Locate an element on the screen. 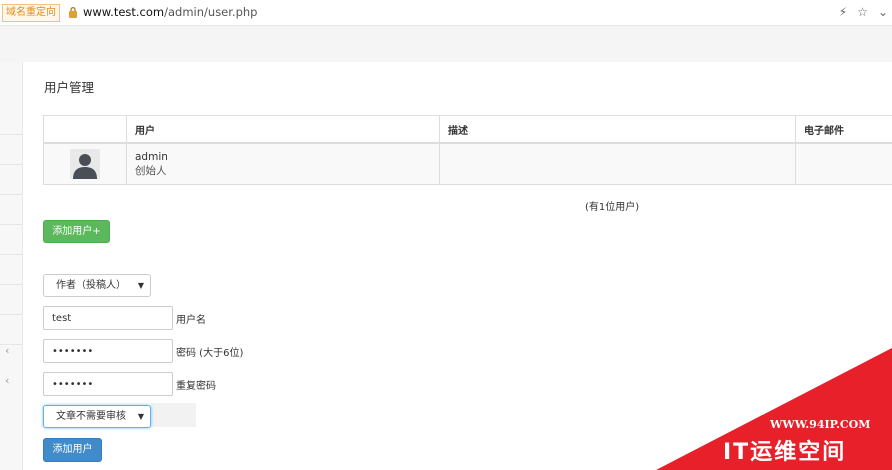 The height and width of the screenshot is (470, 892). username-label: 用户名 is located at coordinates (191, 320).